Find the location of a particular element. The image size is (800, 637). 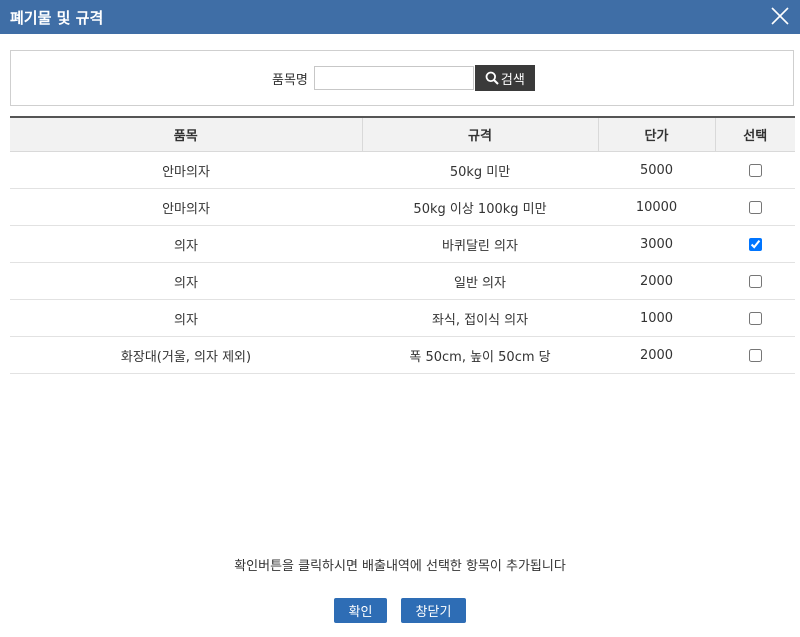

price-cell: 10000 is located at coordinates (656, 207).